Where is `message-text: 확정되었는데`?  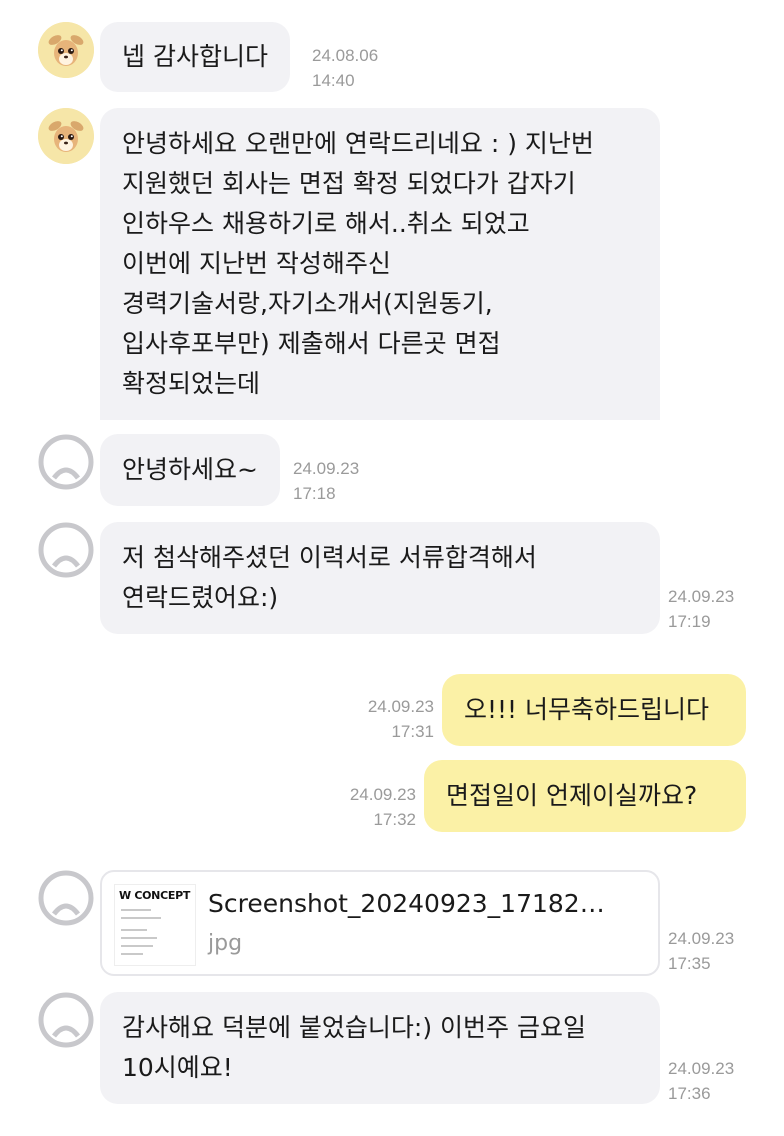 message-text: 확정되었는데 is located at coordinates (191, 383).